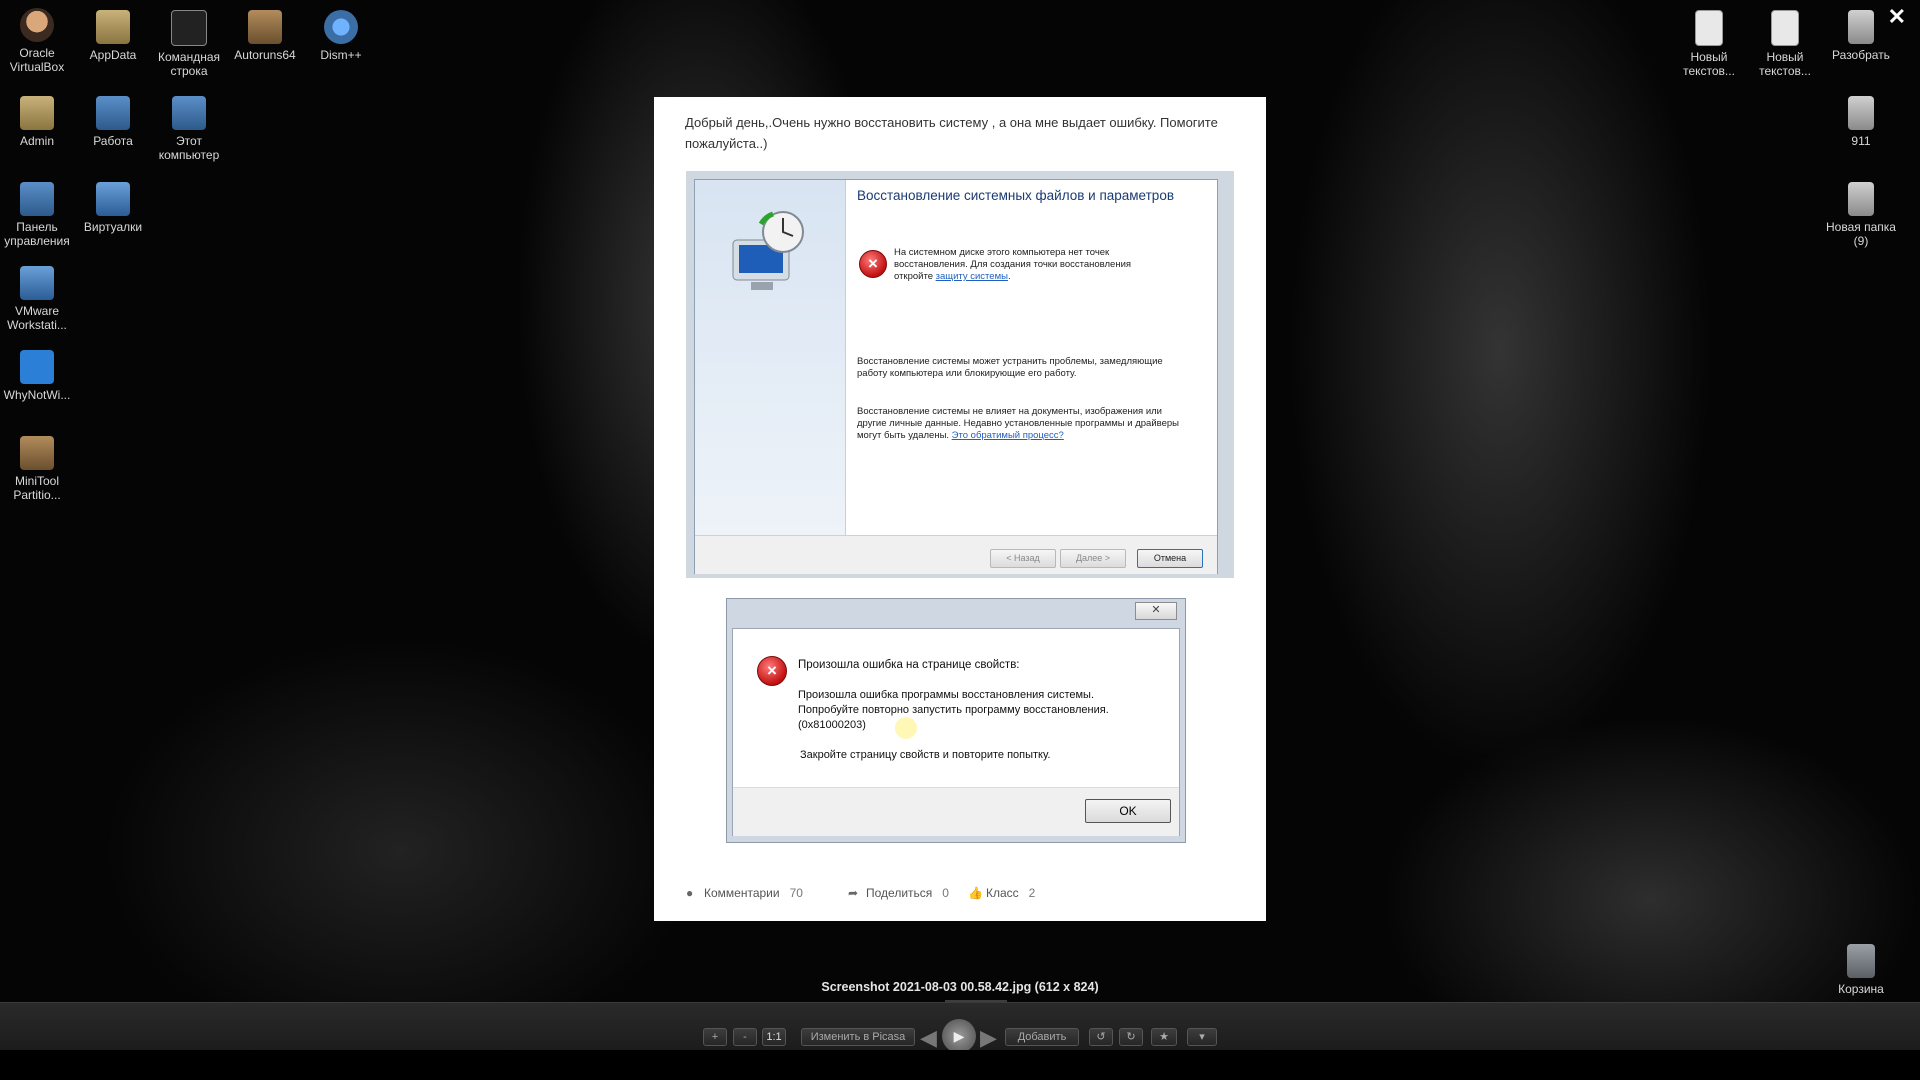 This screenshot has height=1080, width=1920. Describe the element at coordinates (1001, 893) in the screenshot. I see `like-button: 👍 Класс 2` at that location.